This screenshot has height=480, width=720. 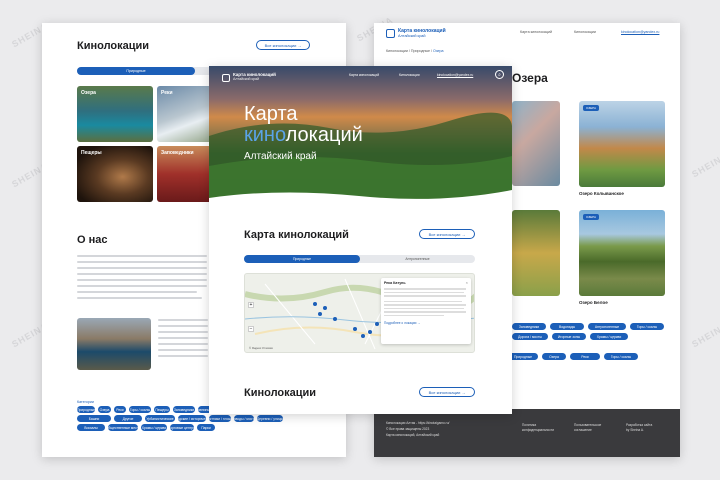 I want to click on search-icon: ⌕, so click(x=499, y=74).